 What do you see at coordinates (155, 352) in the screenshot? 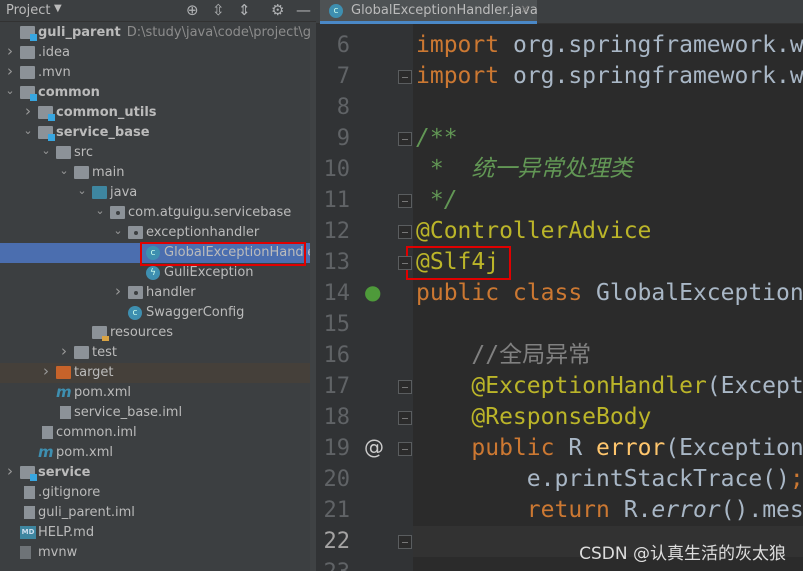
I see `tree-item-test: › test` at bounding box center [155, 352].